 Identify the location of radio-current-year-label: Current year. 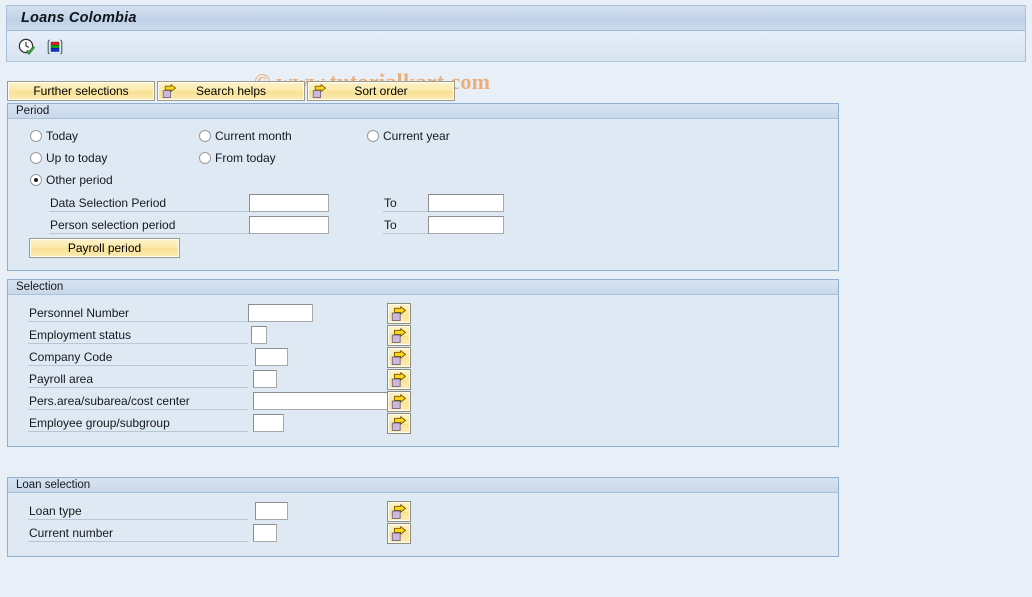
(416, 136).